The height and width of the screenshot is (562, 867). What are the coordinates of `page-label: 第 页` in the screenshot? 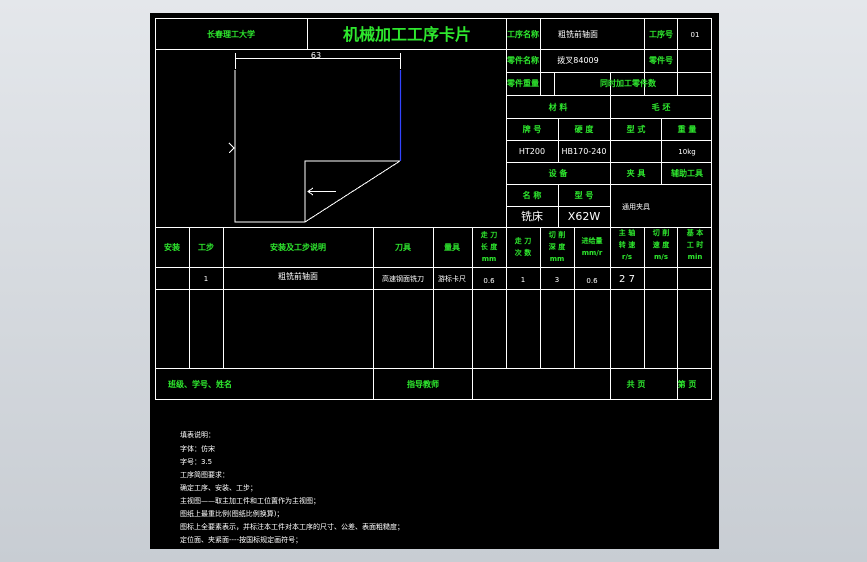 It's located at (687, 384).